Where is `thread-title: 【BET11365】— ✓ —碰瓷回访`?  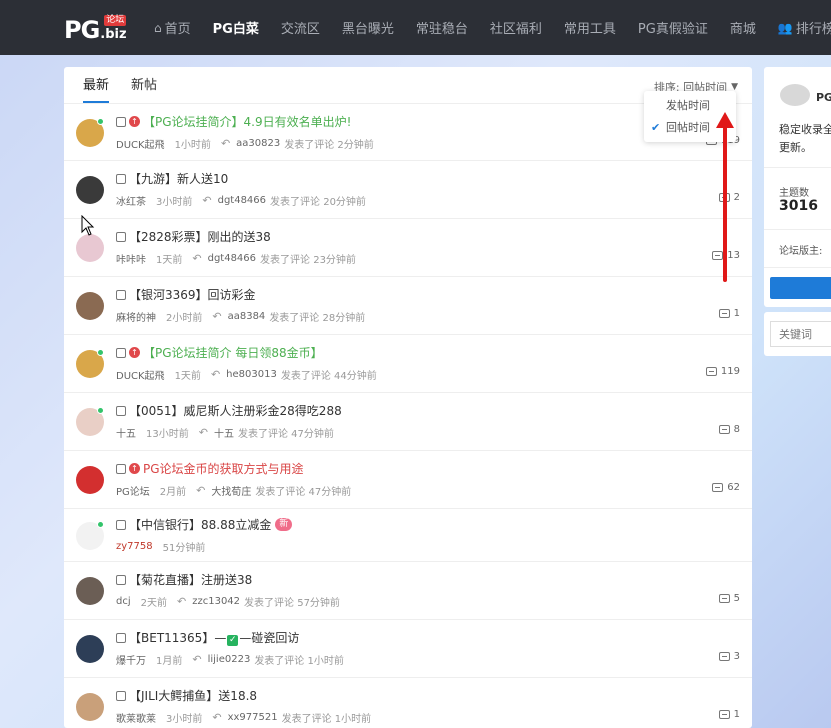
thread-title: 【BET11365】— ✓ —碰瓷回访 is located at coordinates (214, 637).